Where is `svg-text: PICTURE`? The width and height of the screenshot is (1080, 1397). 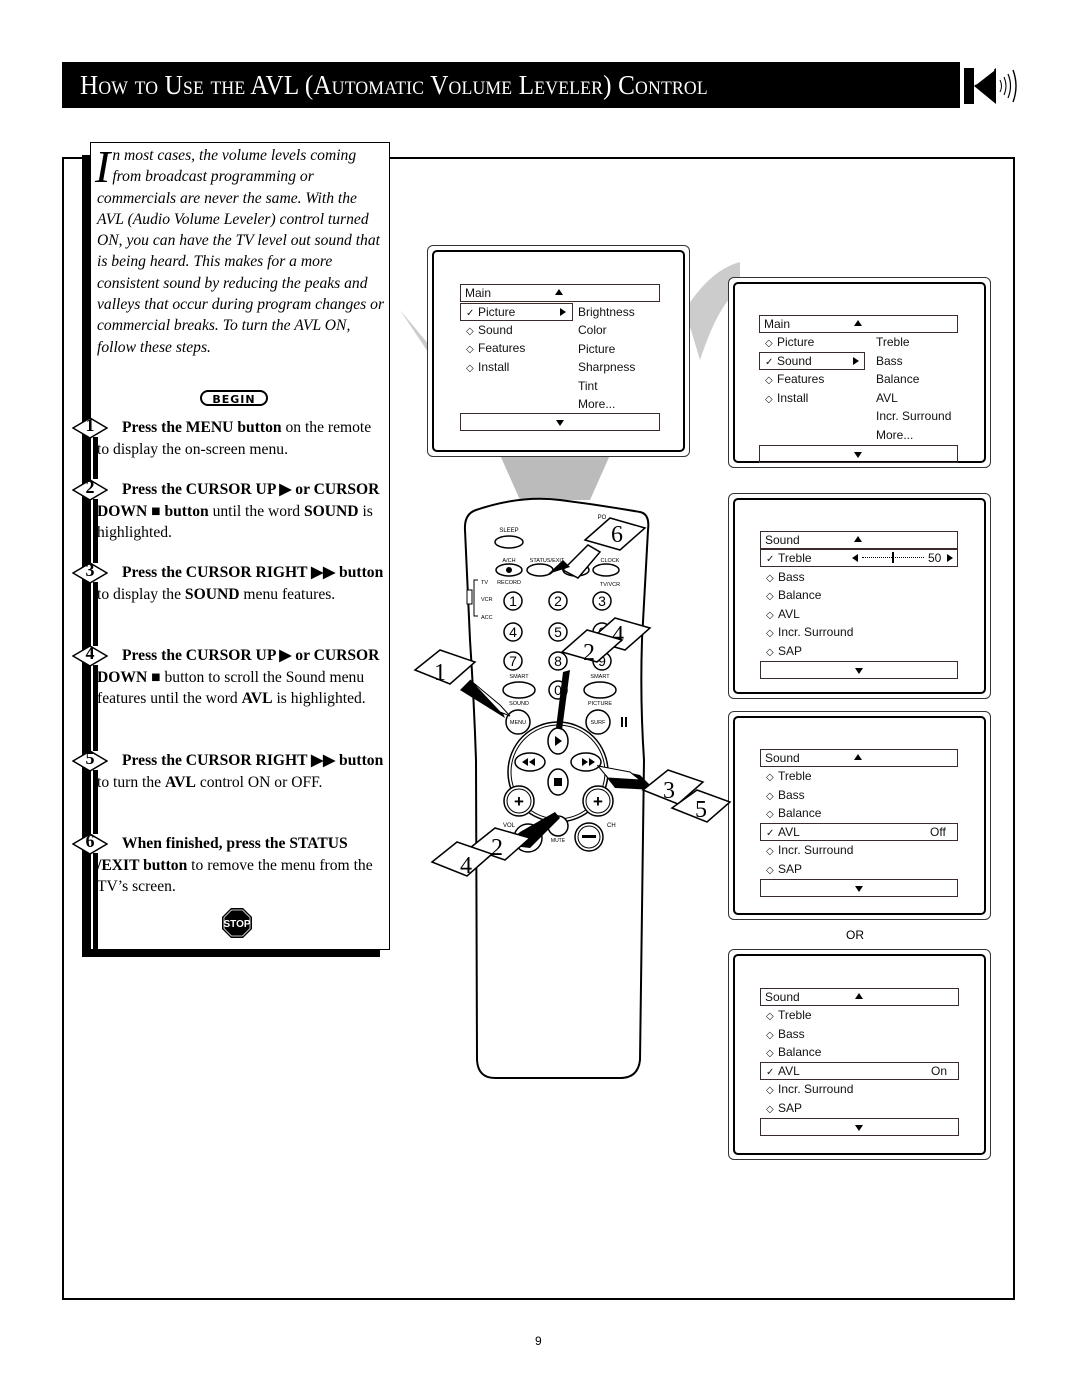 svg-text: PICTURE is located at coordinates (600, 704).